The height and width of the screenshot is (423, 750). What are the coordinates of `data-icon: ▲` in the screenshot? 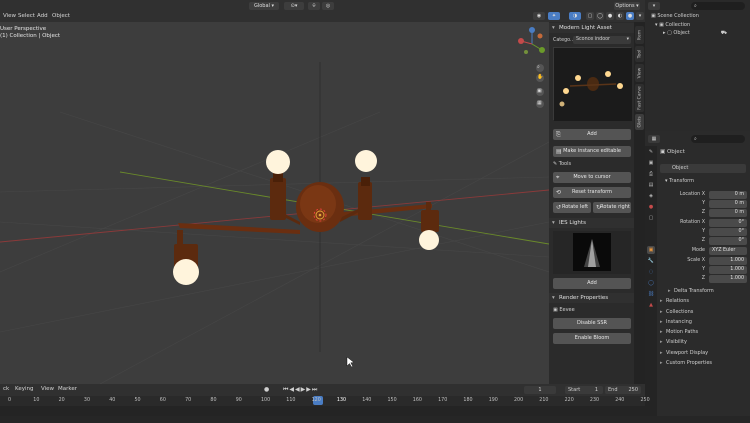 It's located at (651, 305).